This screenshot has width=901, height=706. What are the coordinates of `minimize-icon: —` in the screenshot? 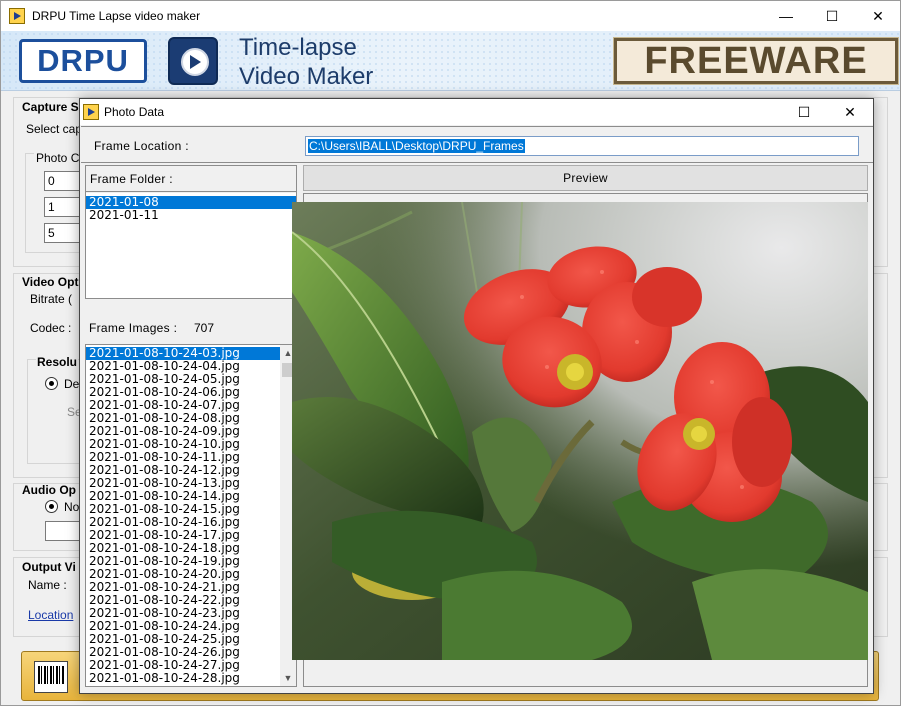 It's located at (786, 16).